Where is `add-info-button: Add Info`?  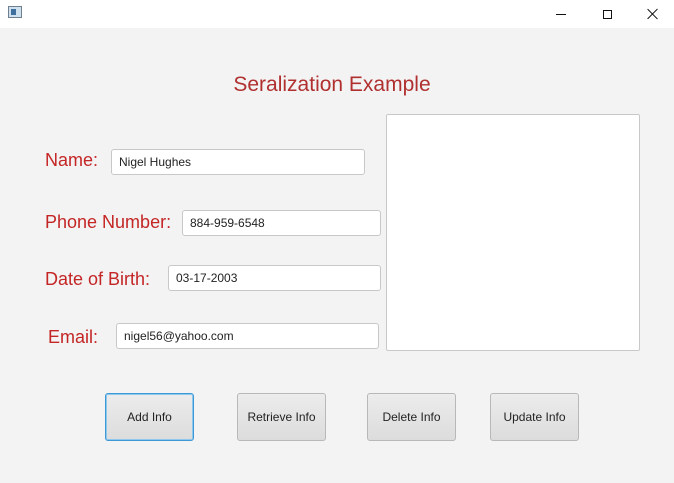 add-info-button: Add Info is located at coordinates (149, 417).